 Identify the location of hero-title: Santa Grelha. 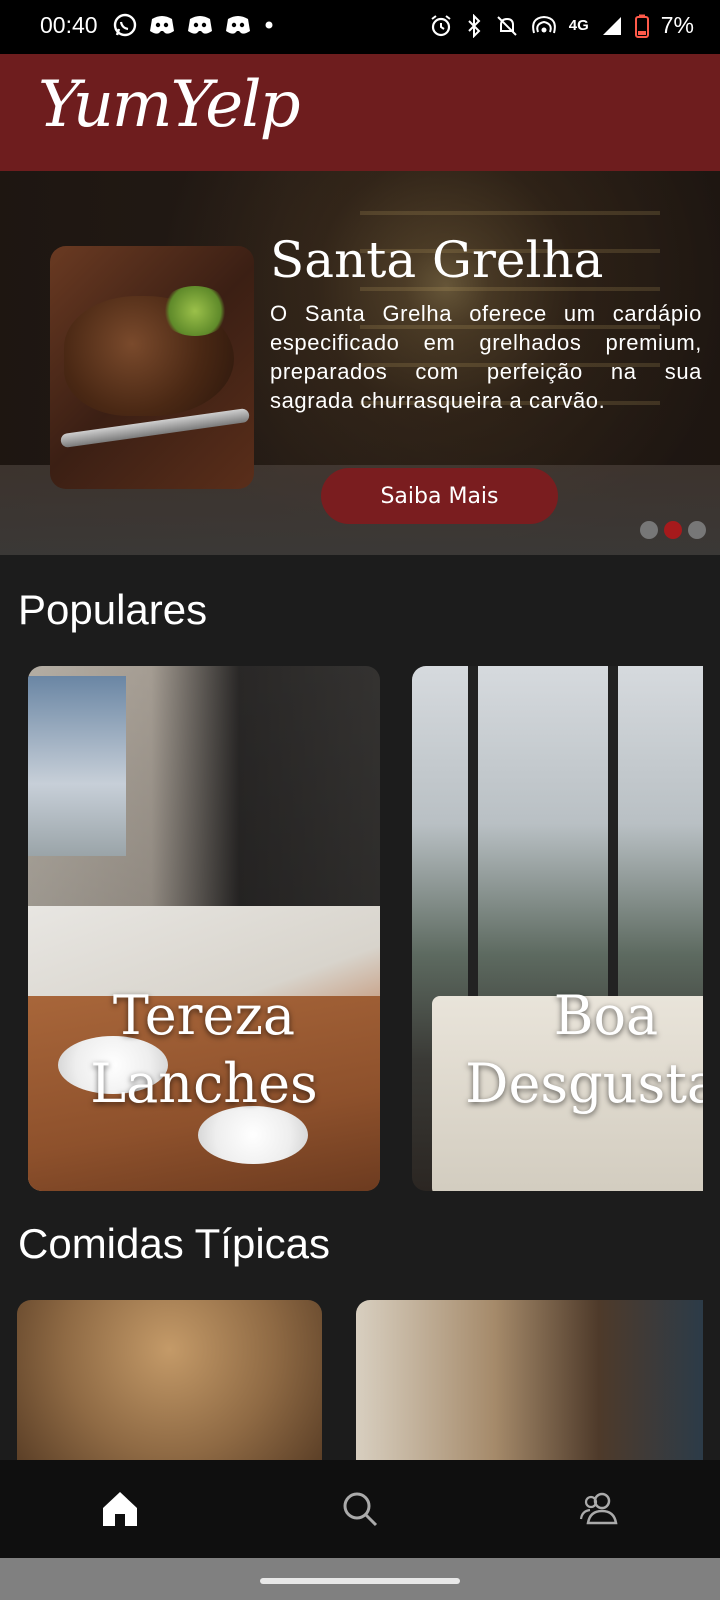
(437, 260).